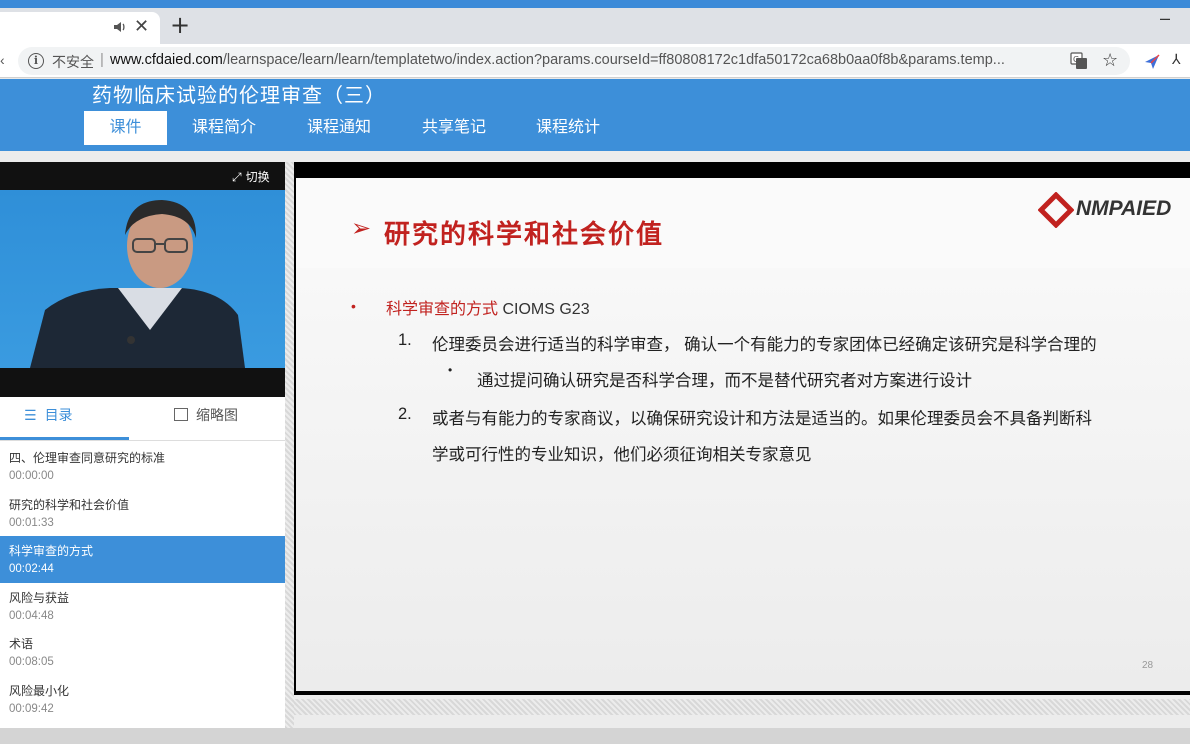  I want to click on switch-view-button: ⤢ 切换, so click(251, 176).